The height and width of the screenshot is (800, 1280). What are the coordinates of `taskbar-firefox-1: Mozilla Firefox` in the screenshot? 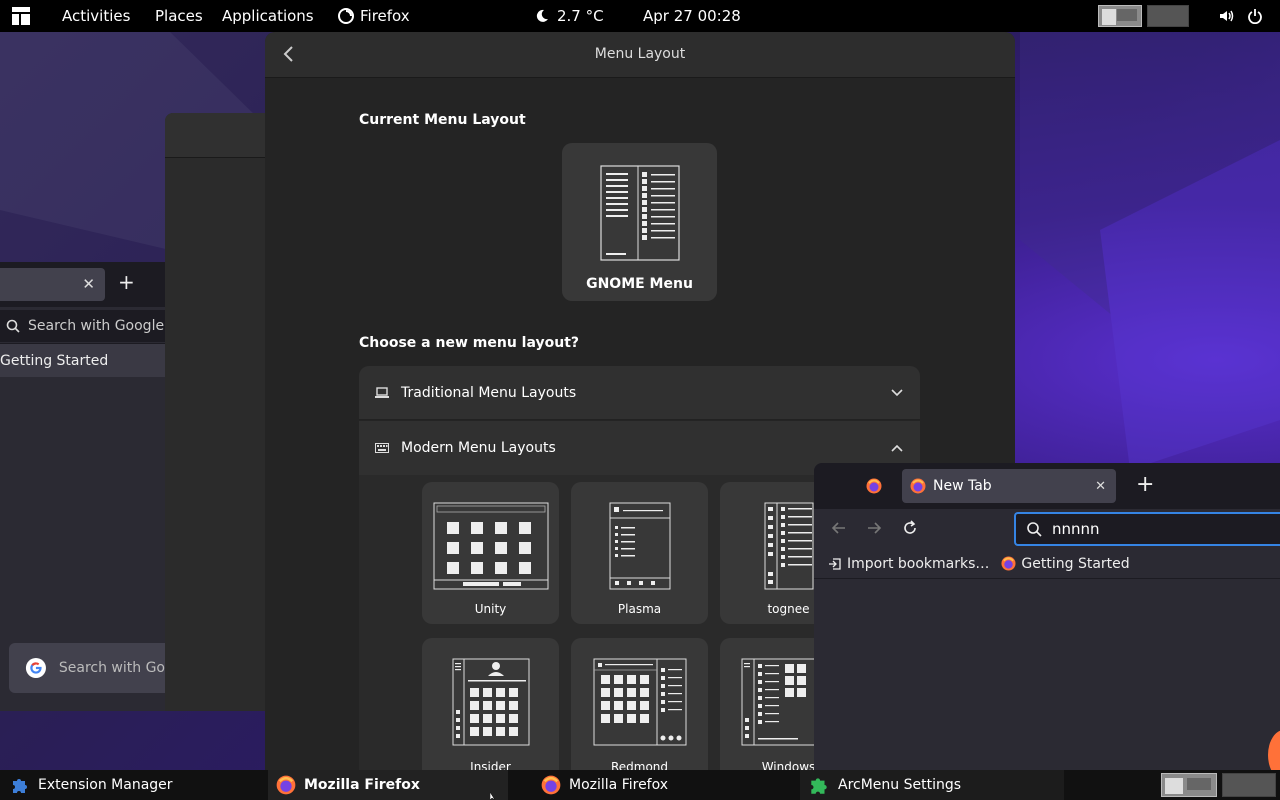 It's located at (388, 785).